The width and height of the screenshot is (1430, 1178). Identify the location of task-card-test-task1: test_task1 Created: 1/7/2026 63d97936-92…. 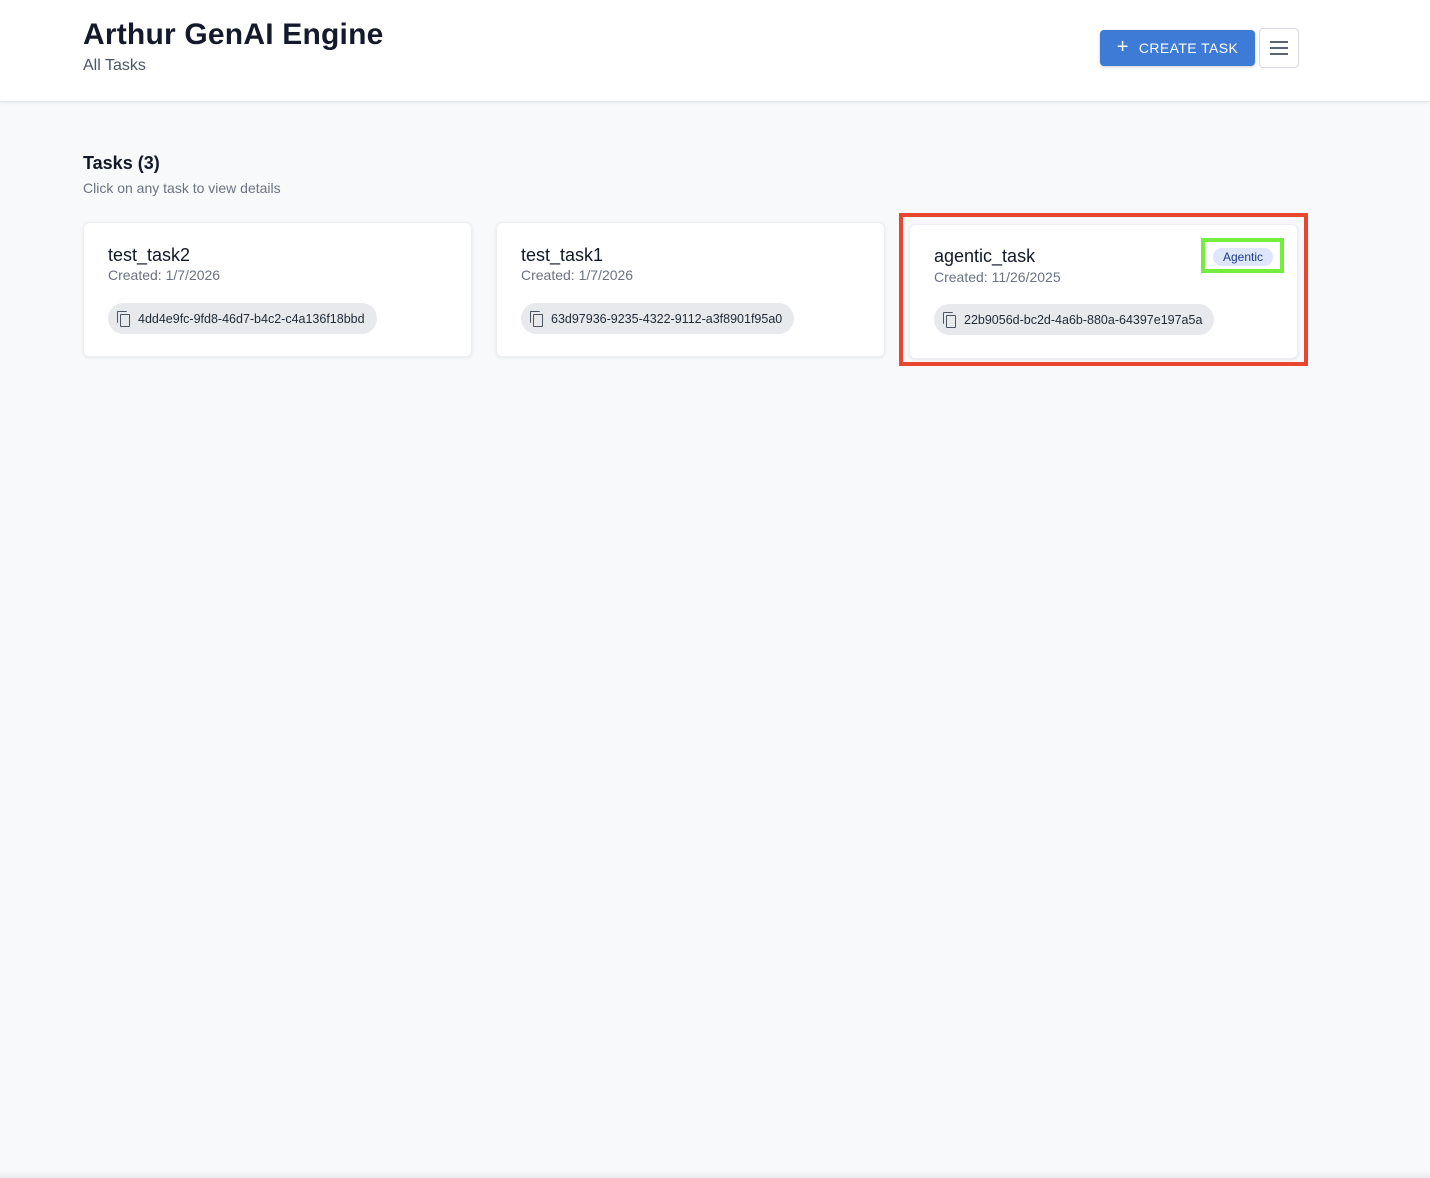
(690, 289).